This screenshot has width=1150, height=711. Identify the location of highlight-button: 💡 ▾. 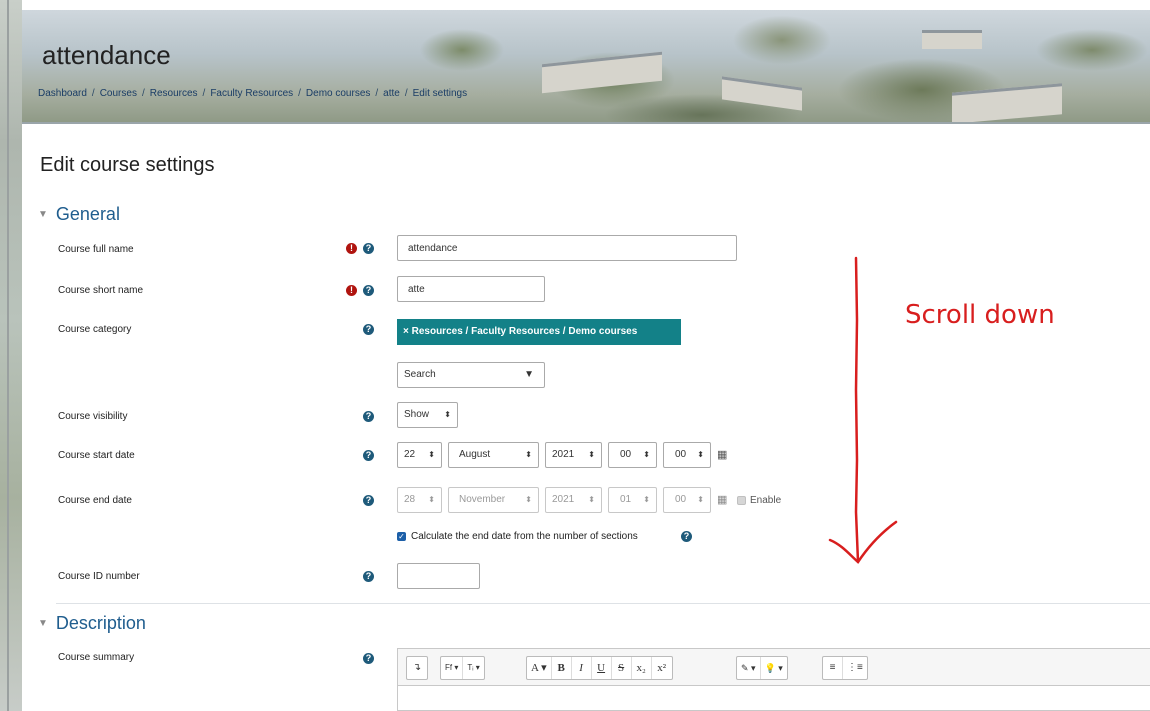
(774, 668).